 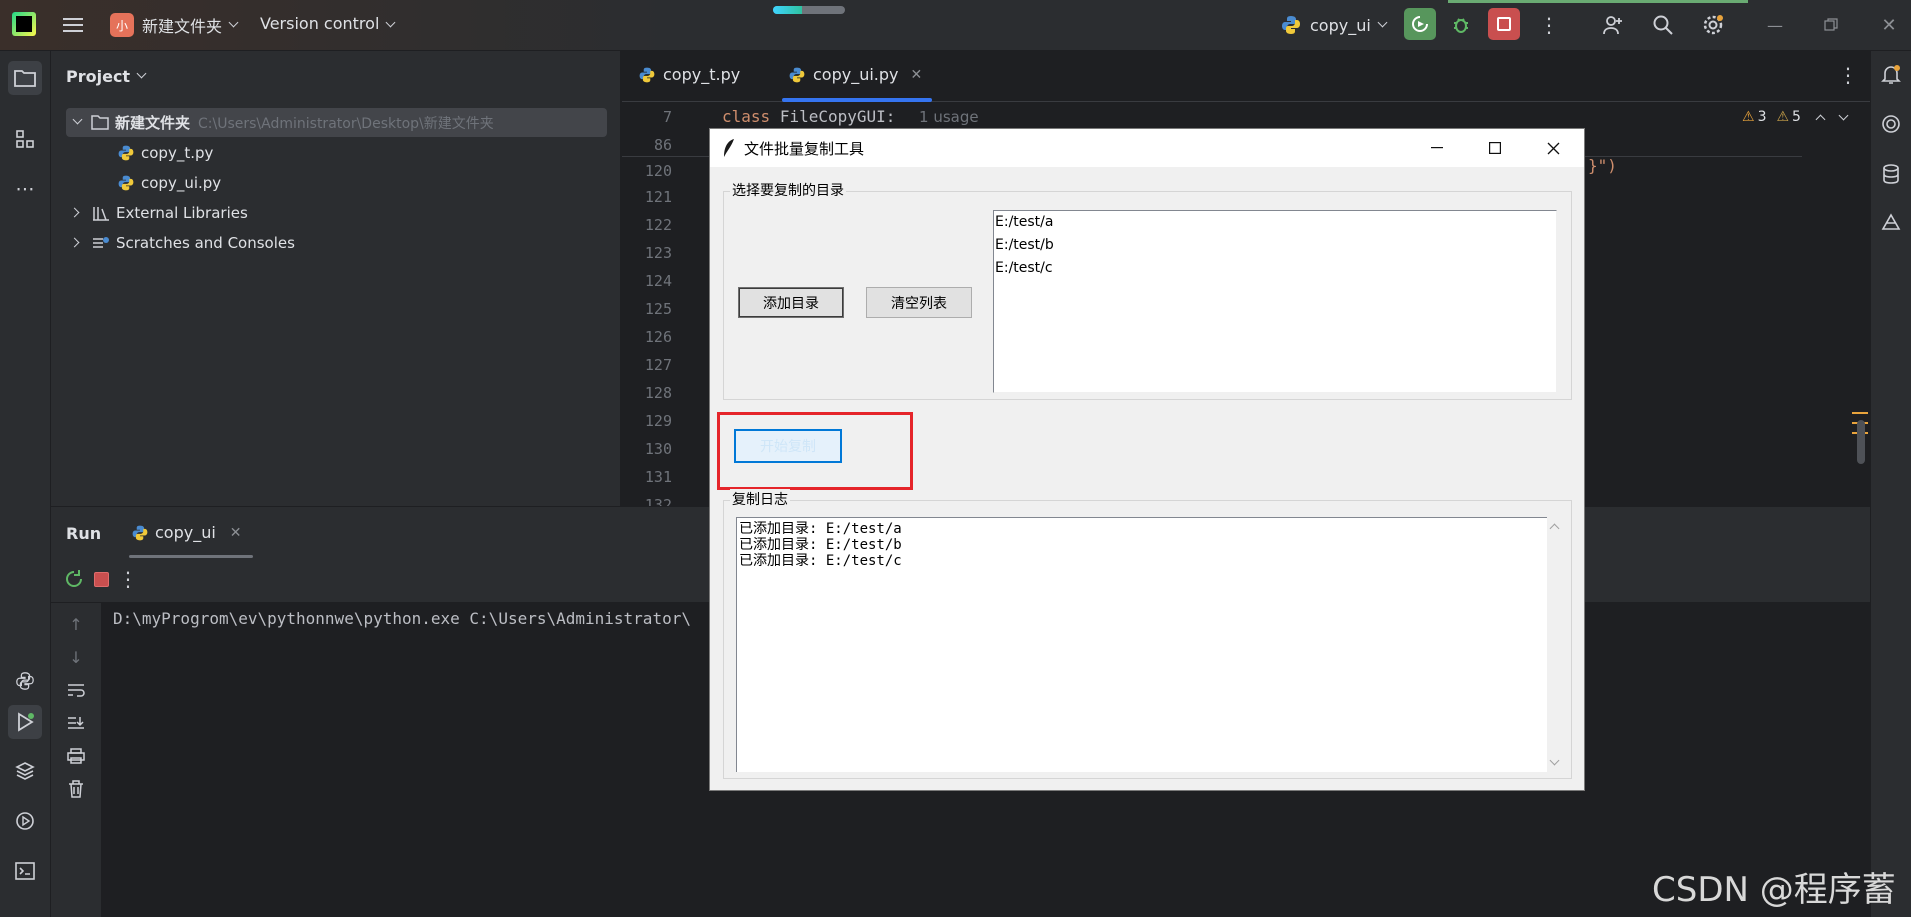 I want to click on tab-label: copy_ui.py, so click(x=856, y=74).